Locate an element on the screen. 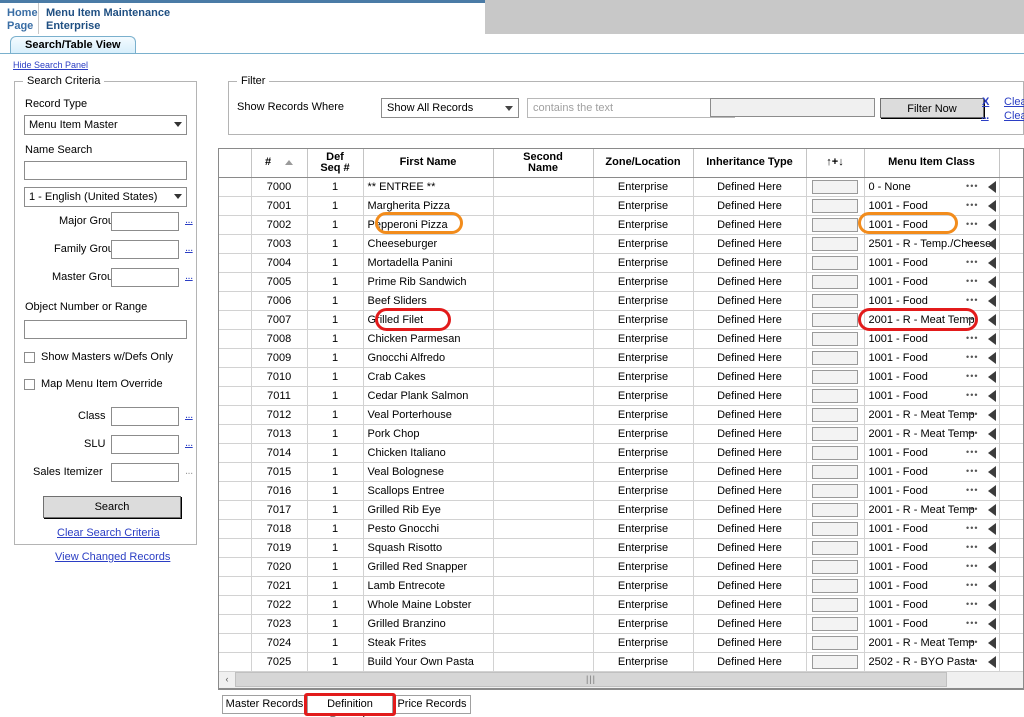  cell-menu-item-class: 1001 - Food ••• is located at coordinates (932, 339).